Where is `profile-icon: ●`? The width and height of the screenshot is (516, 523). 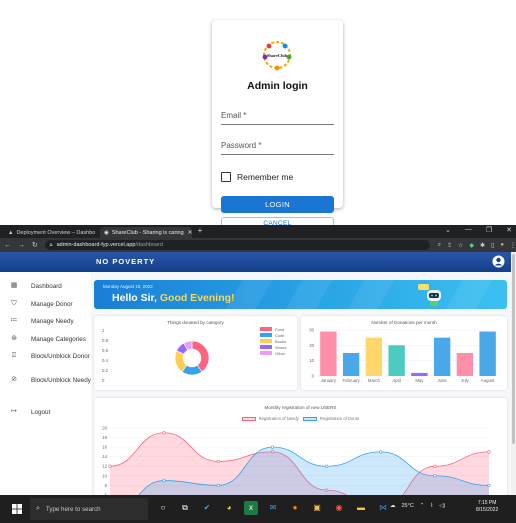 profile-icon: ● is located at coordinates (502, 245).